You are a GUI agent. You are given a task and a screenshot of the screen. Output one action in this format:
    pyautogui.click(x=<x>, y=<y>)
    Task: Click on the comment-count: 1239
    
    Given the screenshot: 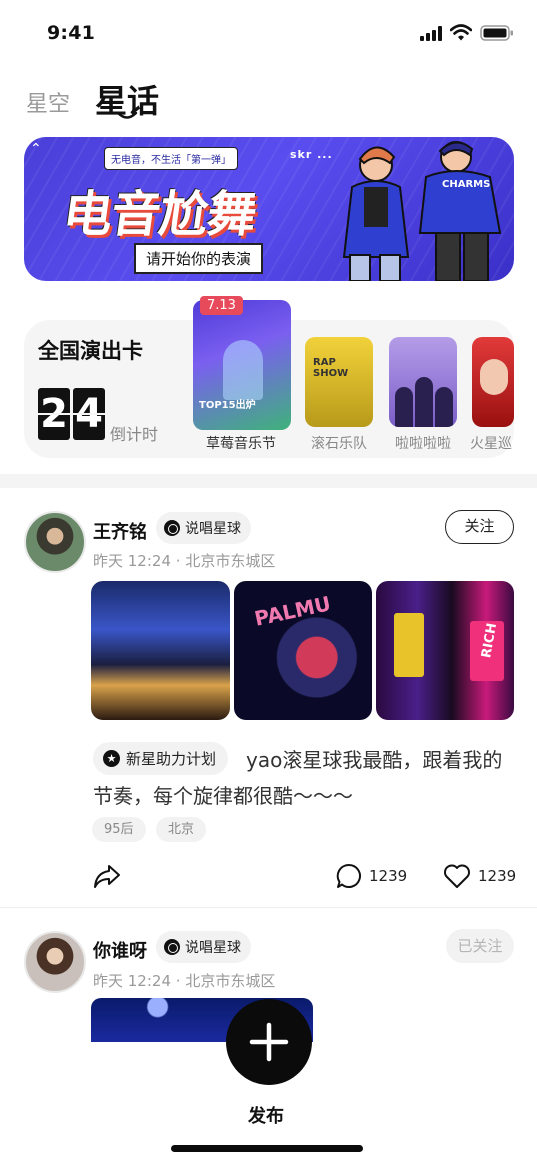 What is the action you would take?
    pyautogui.click(x=388, y=876)
    